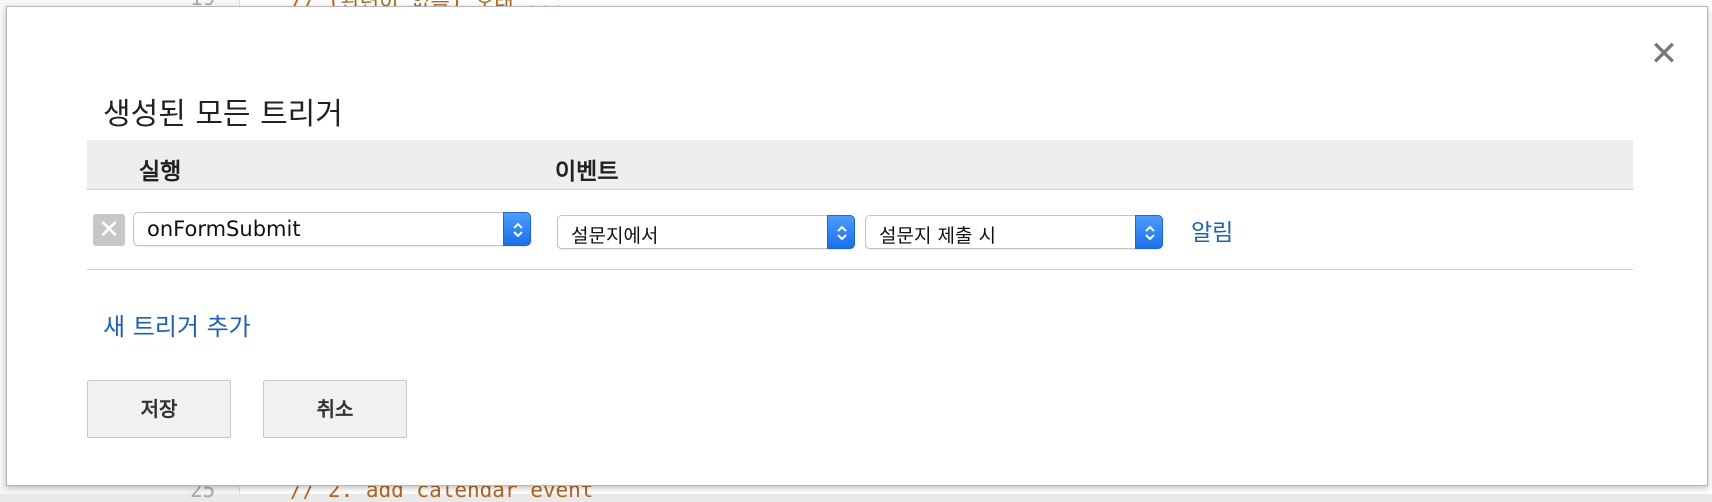 Image resolution: width=1712 pixels, height=502 pixels. I want to click on function-select: onFormSubmit, so click(332, 229).